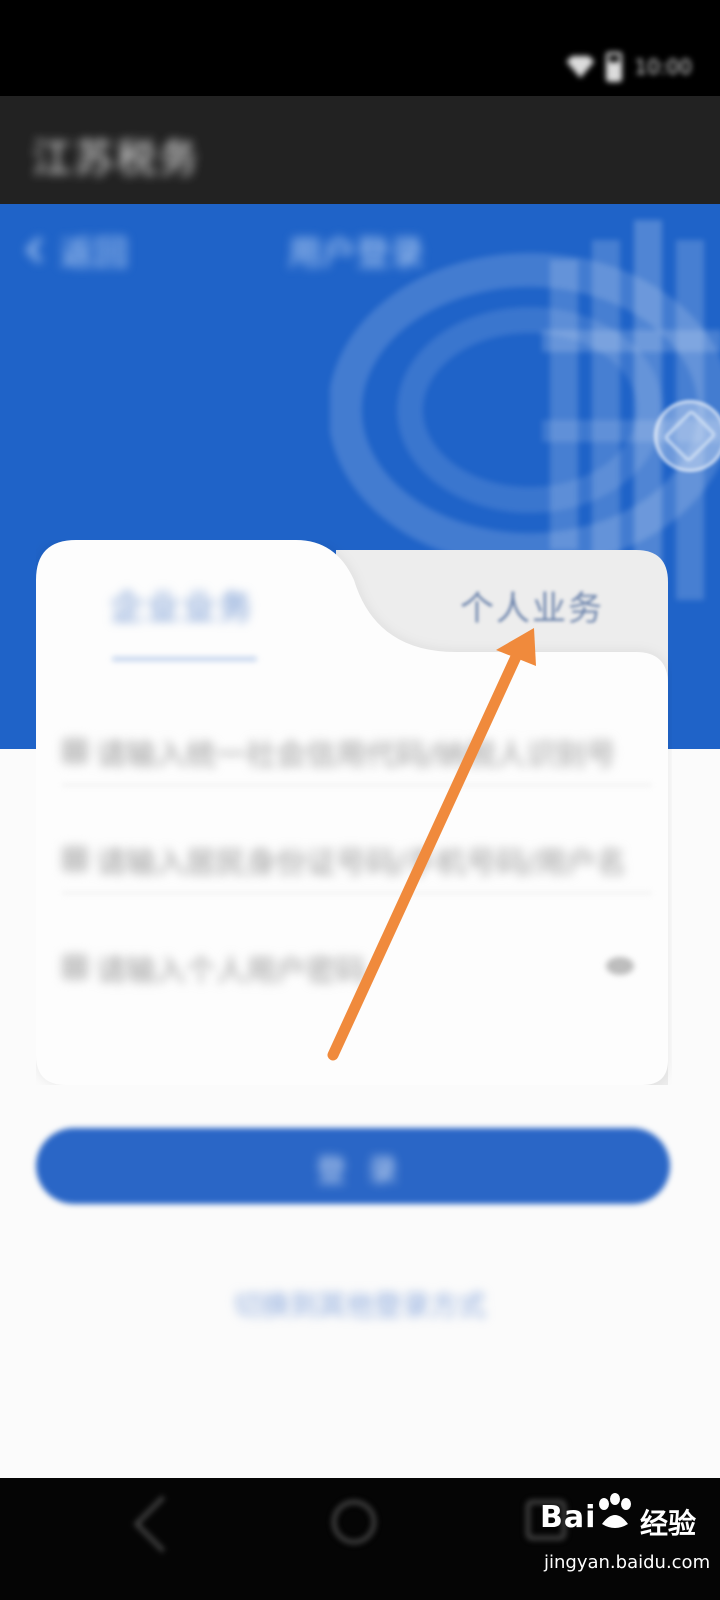 The width and height of the screenshot is (720, 1600). I want to click on user-icon, so click(75, 859).